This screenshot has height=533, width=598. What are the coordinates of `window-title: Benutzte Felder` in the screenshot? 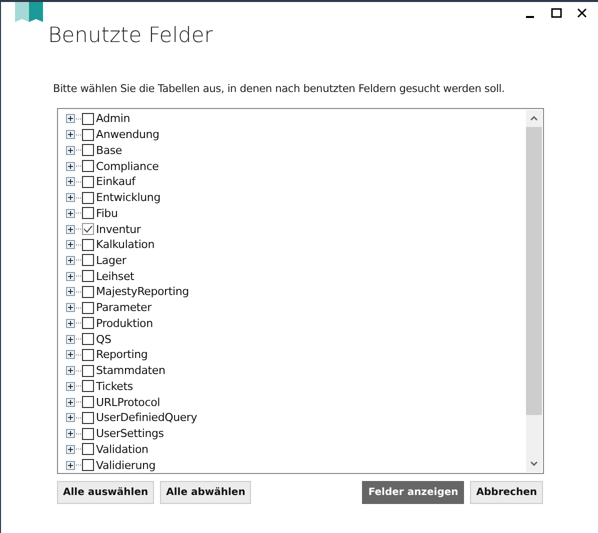 It's located at (131, 35).